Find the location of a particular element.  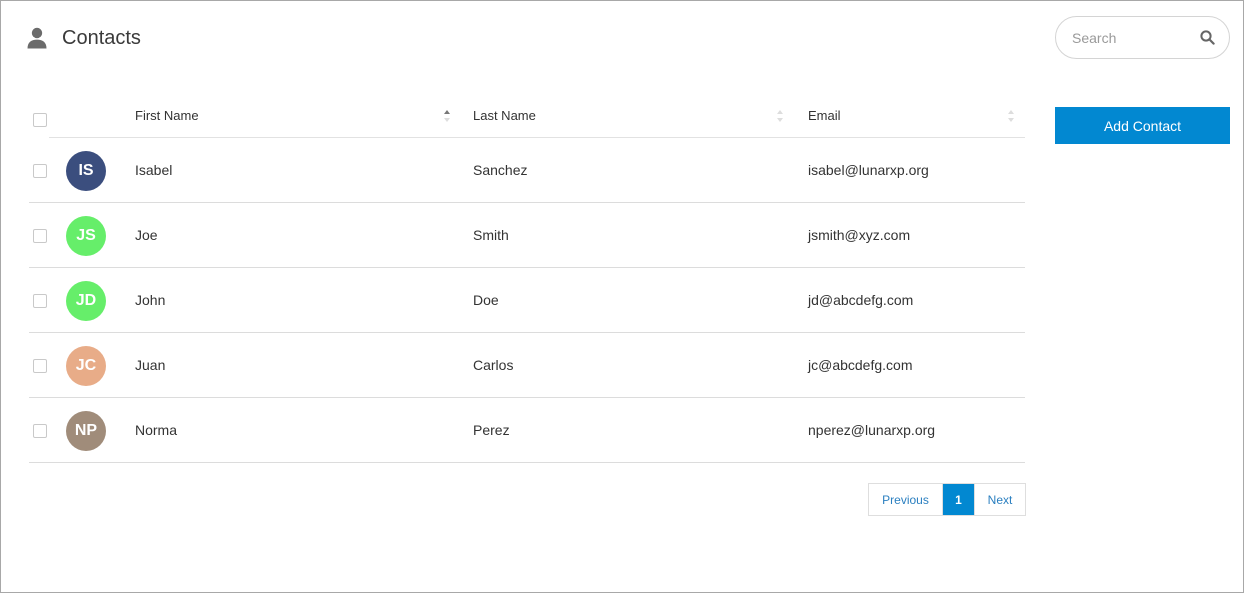

column-header-last-name: Last Name is located at coordinates (504, 115).